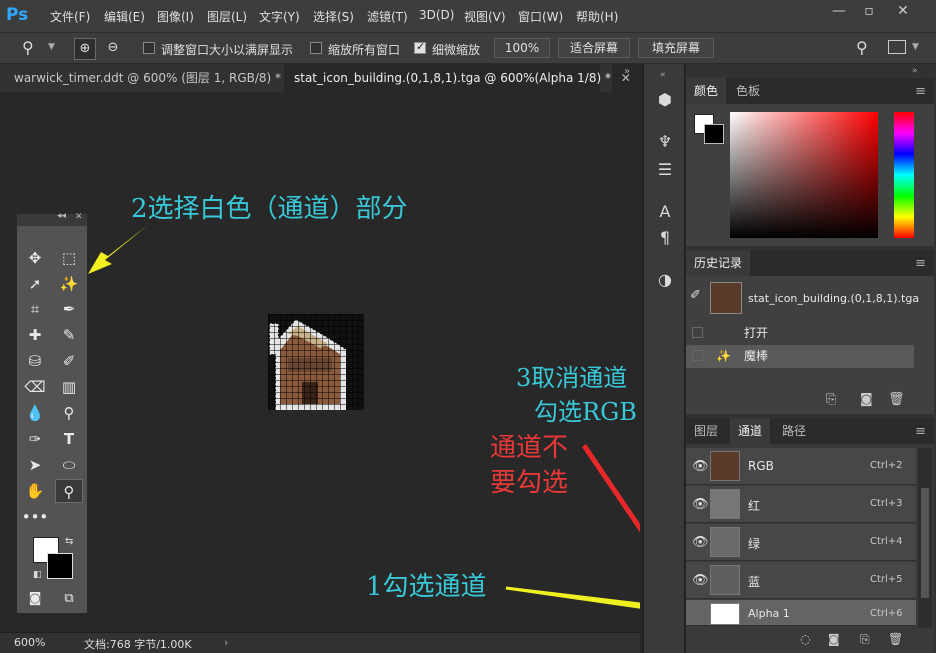 The height and width of the screenshot is (653, 936). I want to click on hue-slider, so click(904, 175).